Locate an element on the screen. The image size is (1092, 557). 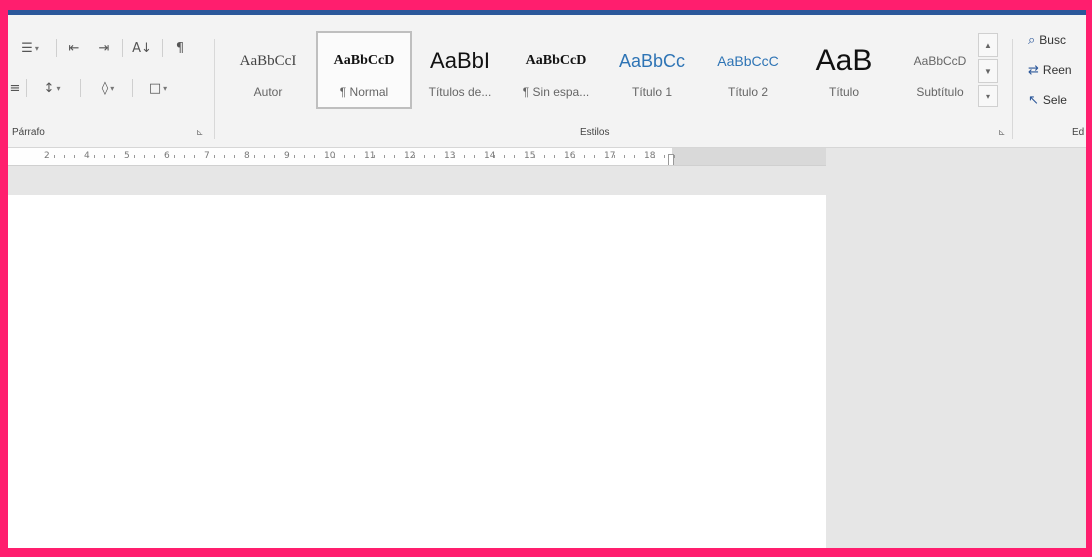
style-tile: AaBbCcD ¶ Normal is located at coordinates (364, 70).